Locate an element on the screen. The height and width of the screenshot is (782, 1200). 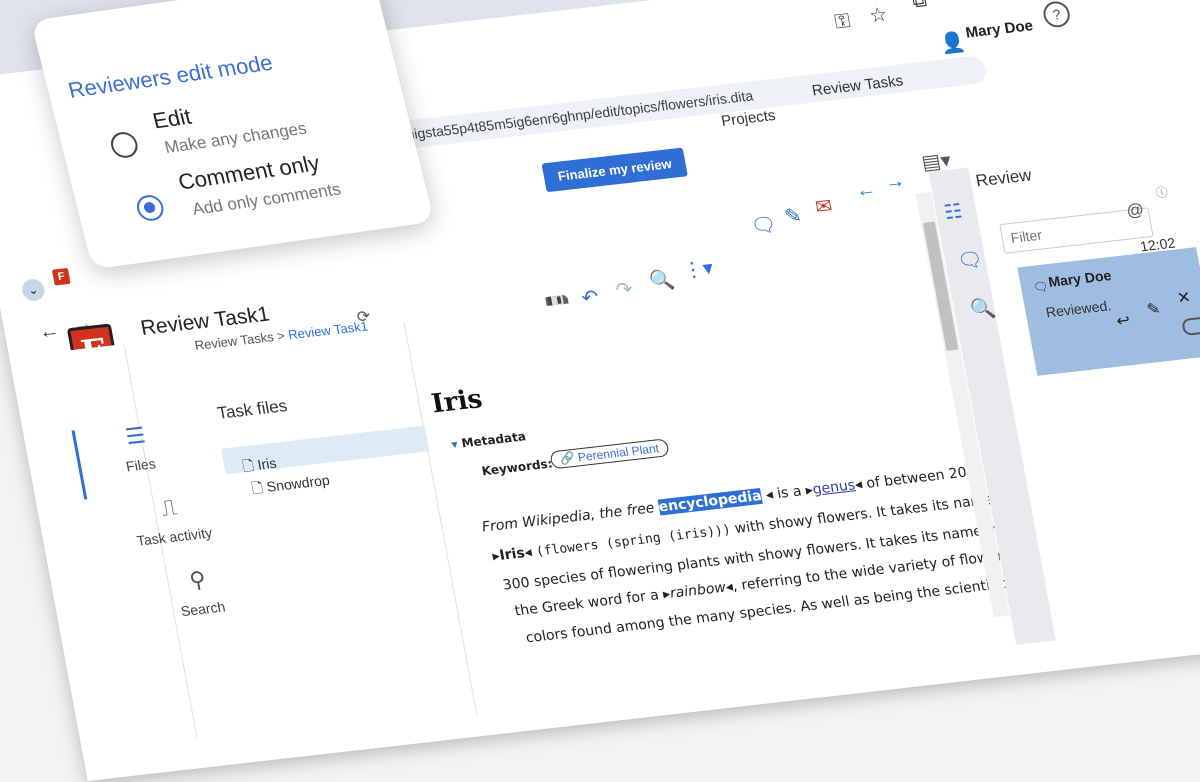
text: is a is located at coordinates (789, 492).